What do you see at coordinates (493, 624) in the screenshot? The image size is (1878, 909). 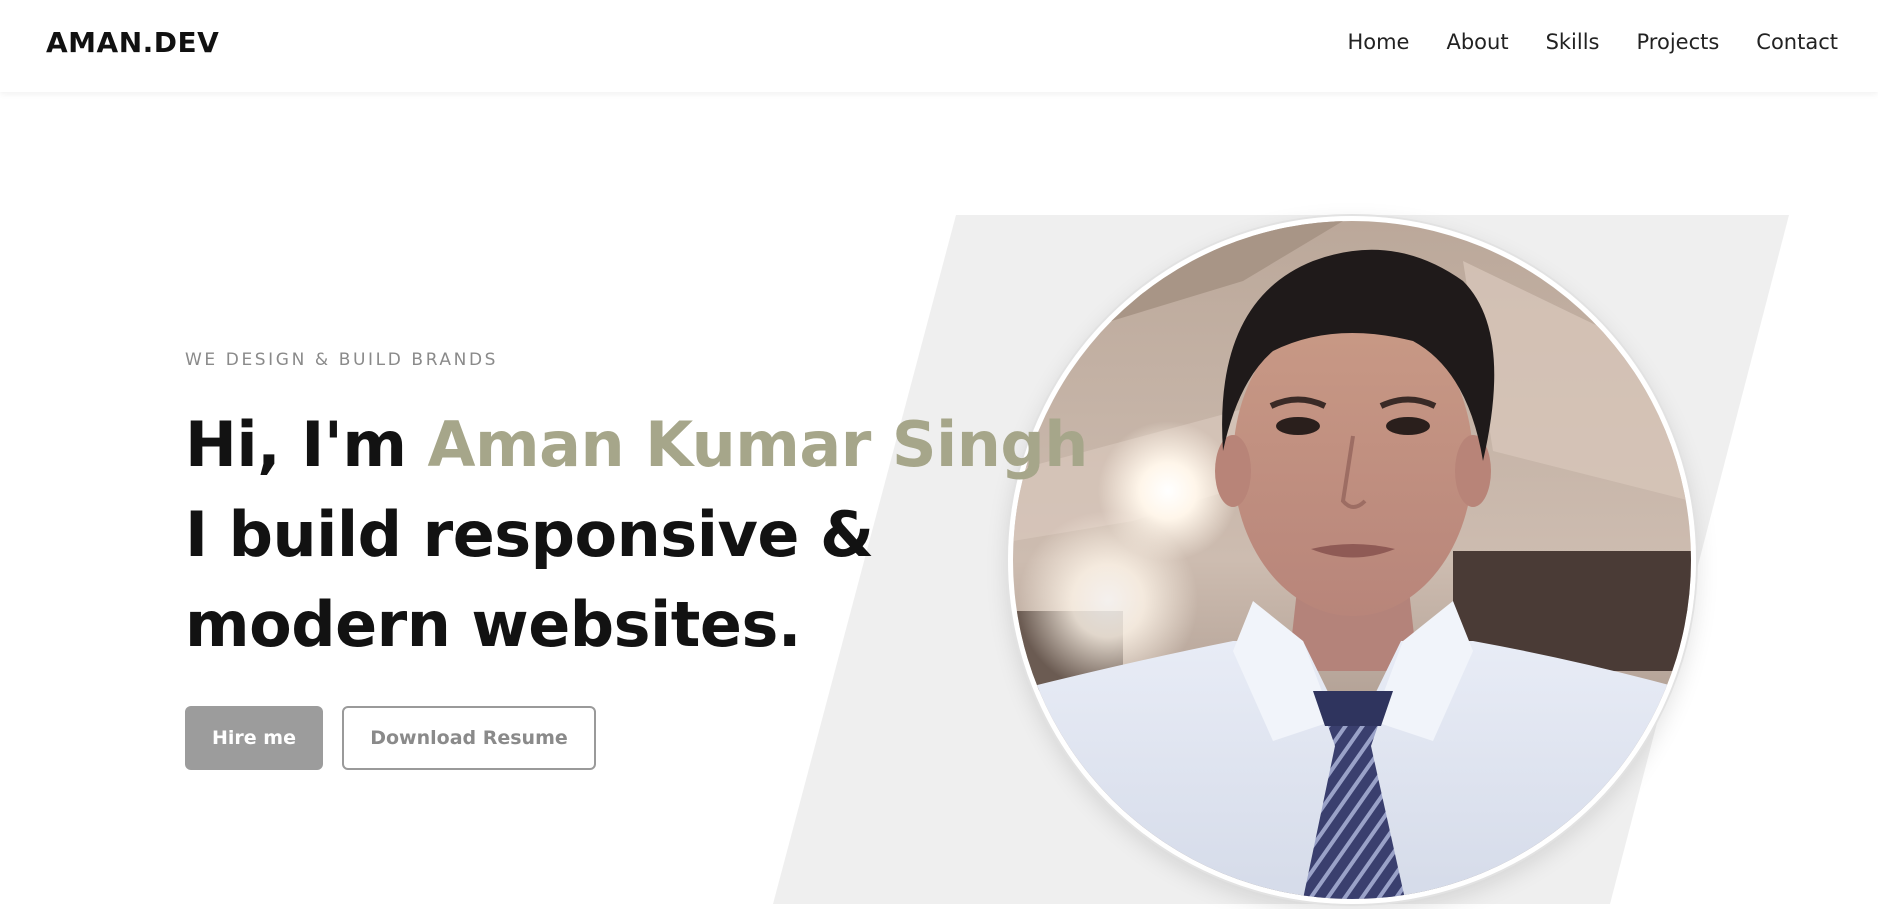 I see `headline-line-3: modern websites.` at bounding box center [493, 624].